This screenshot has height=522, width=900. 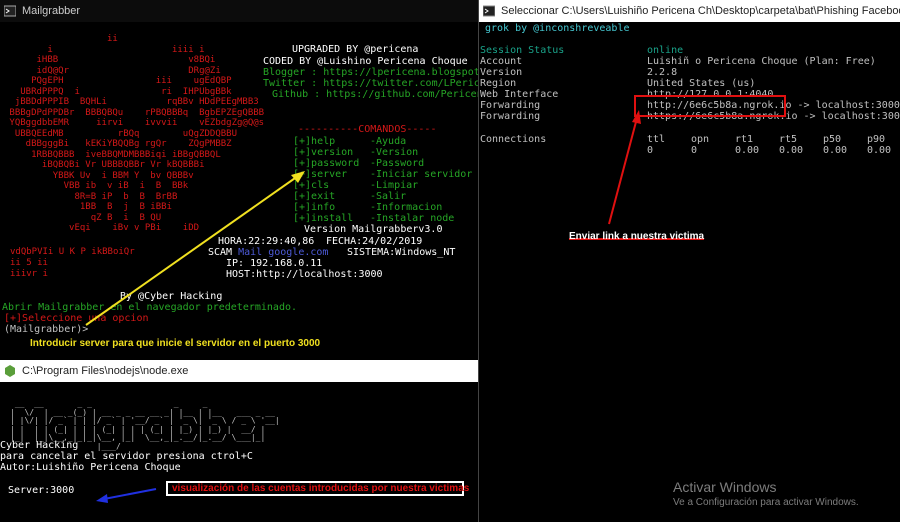 I want to click on conn-header-p90: p90, so click(x=876, y=139).